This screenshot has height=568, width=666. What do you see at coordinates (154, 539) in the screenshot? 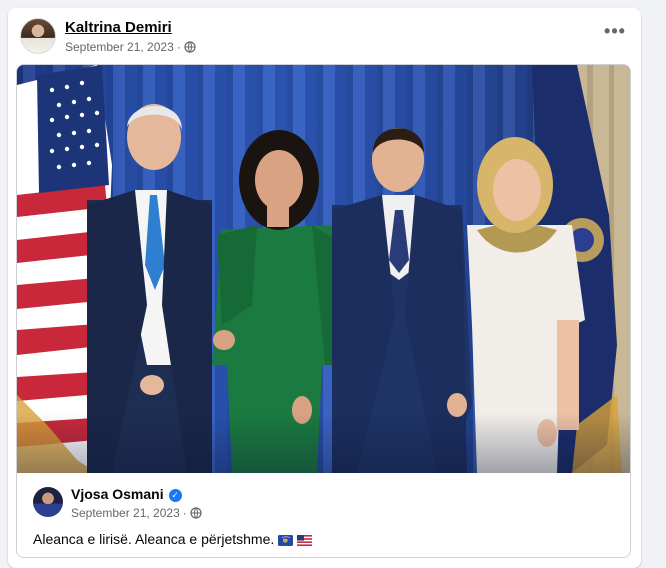
I see `caption-text: Aleanca e lirisë. Aleanca e përjetshme.` at bounding box center [154, 539].